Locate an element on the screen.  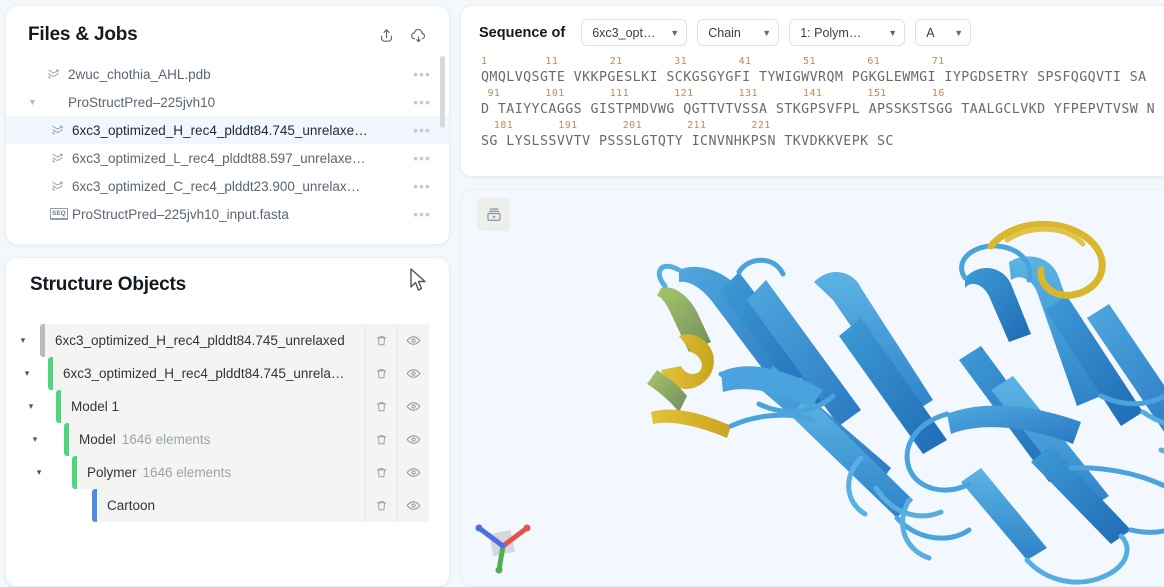
sequence-ruler: 1 11 21 31 41 51 61 71 is located at coordinates (713, 61).